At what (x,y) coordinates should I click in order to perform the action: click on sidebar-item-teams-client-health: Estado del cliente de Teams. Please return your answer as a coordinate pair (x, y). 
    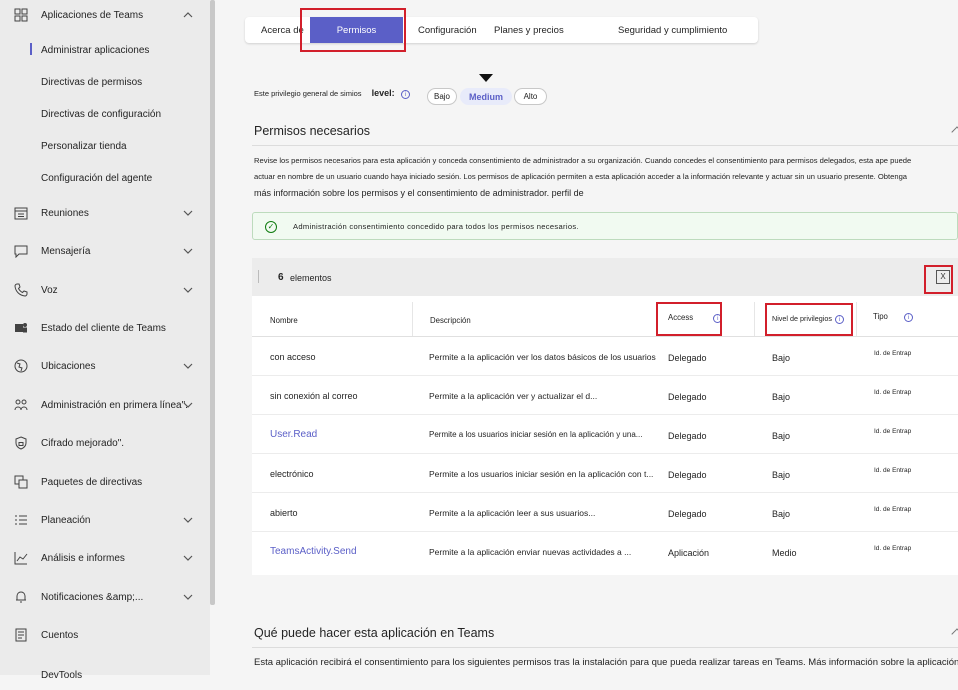
    Looking at the image, I should click on (105, 328).